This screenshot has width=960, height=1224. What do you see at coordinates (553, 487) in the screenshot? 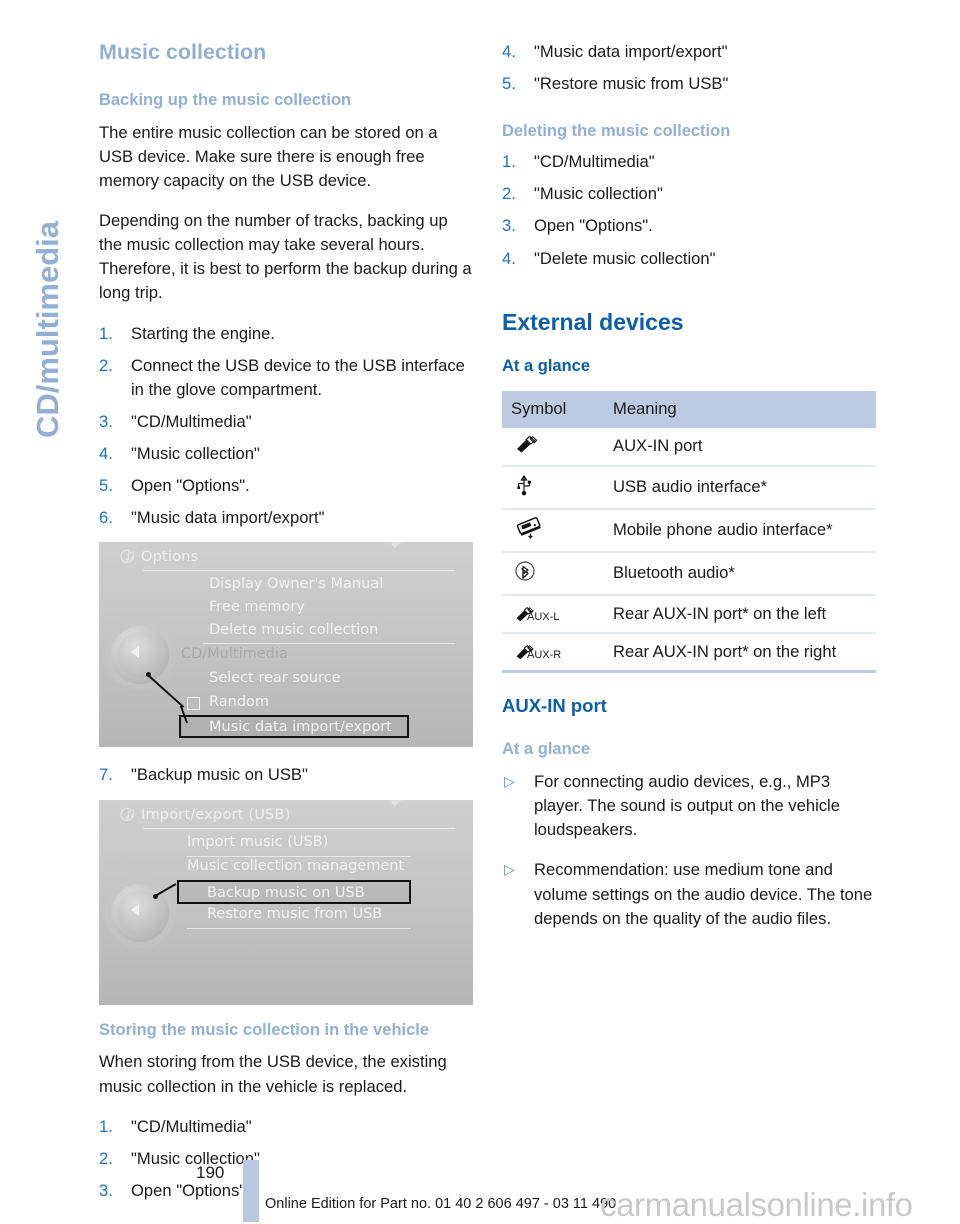
I see `usb-trident-icon` at bounding box center [553, 487].